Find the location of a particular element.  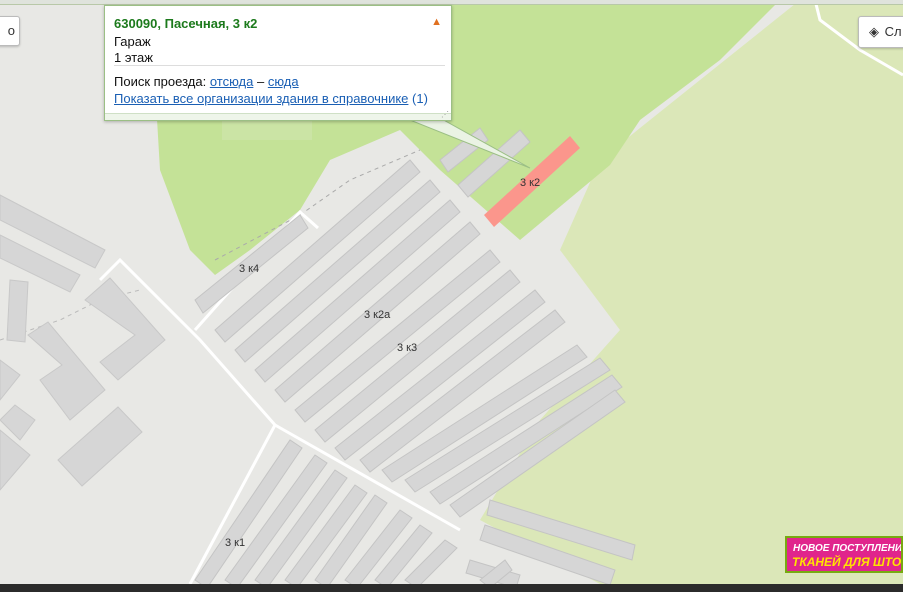

map-control-button: о is located at coordinates (10, 31).